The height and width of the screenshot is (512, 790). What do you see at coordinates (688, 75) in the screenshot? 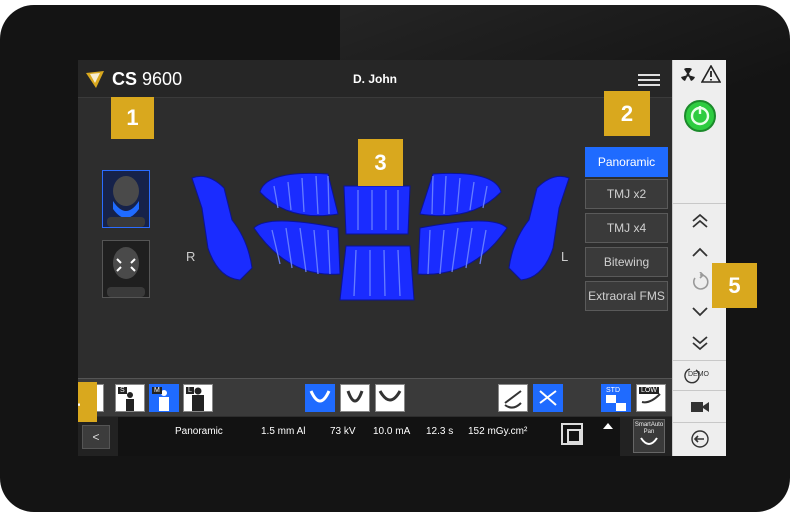
I see `radiation-icon` at bounding box center [688, 75].